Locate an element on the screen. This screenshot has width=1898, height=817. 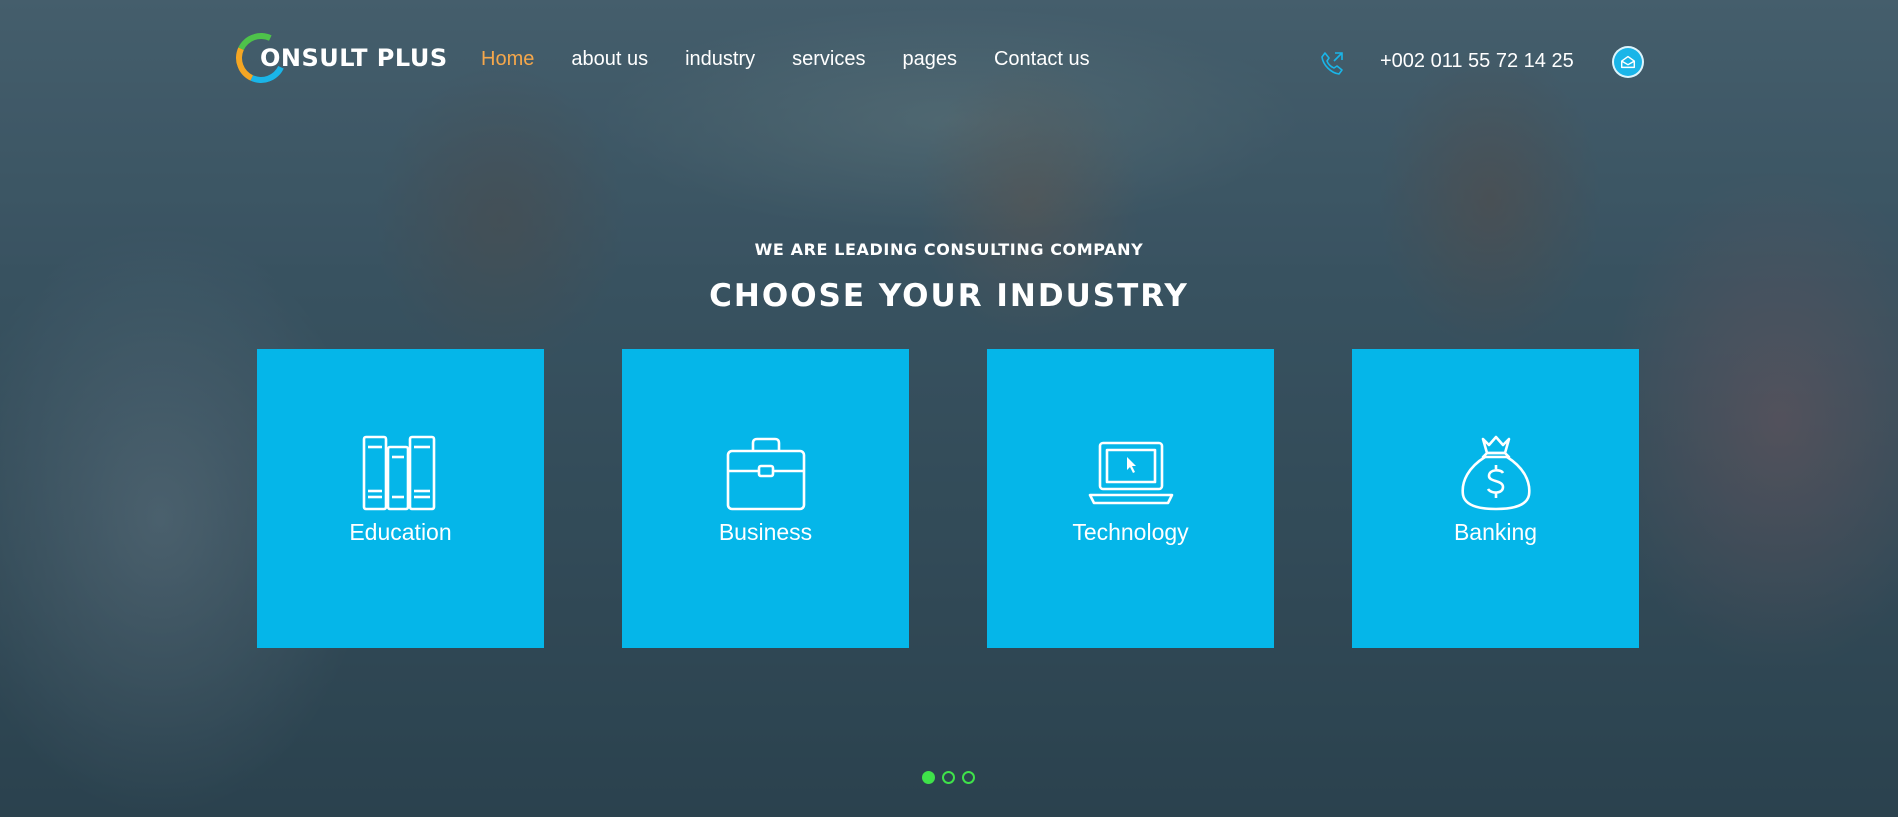
card-label-banking: Banking is located at coordinates (1495, 532).